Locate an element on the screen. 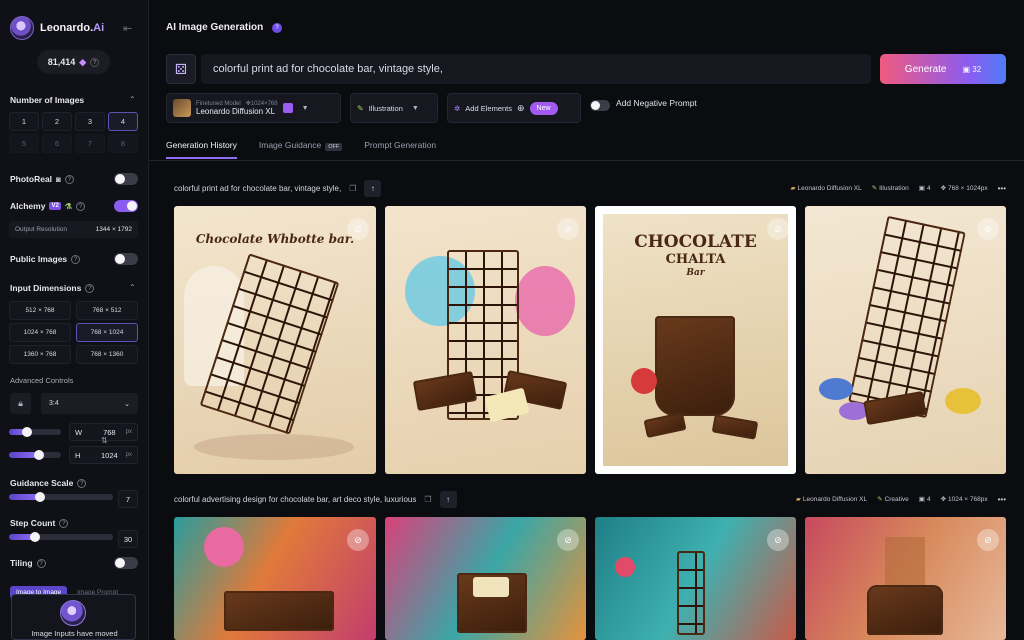 Image resolution: width=1024 pixels, height=640 pixels. credits-badge: 81,414 ◆ ? is located at coordinates (73, 62).